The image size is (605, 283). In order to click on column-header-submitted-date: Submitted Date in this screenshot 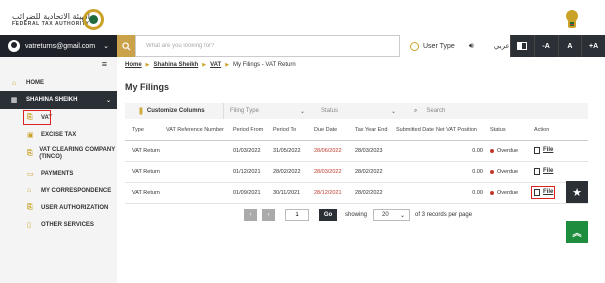, I will do `click(416, 130)`.